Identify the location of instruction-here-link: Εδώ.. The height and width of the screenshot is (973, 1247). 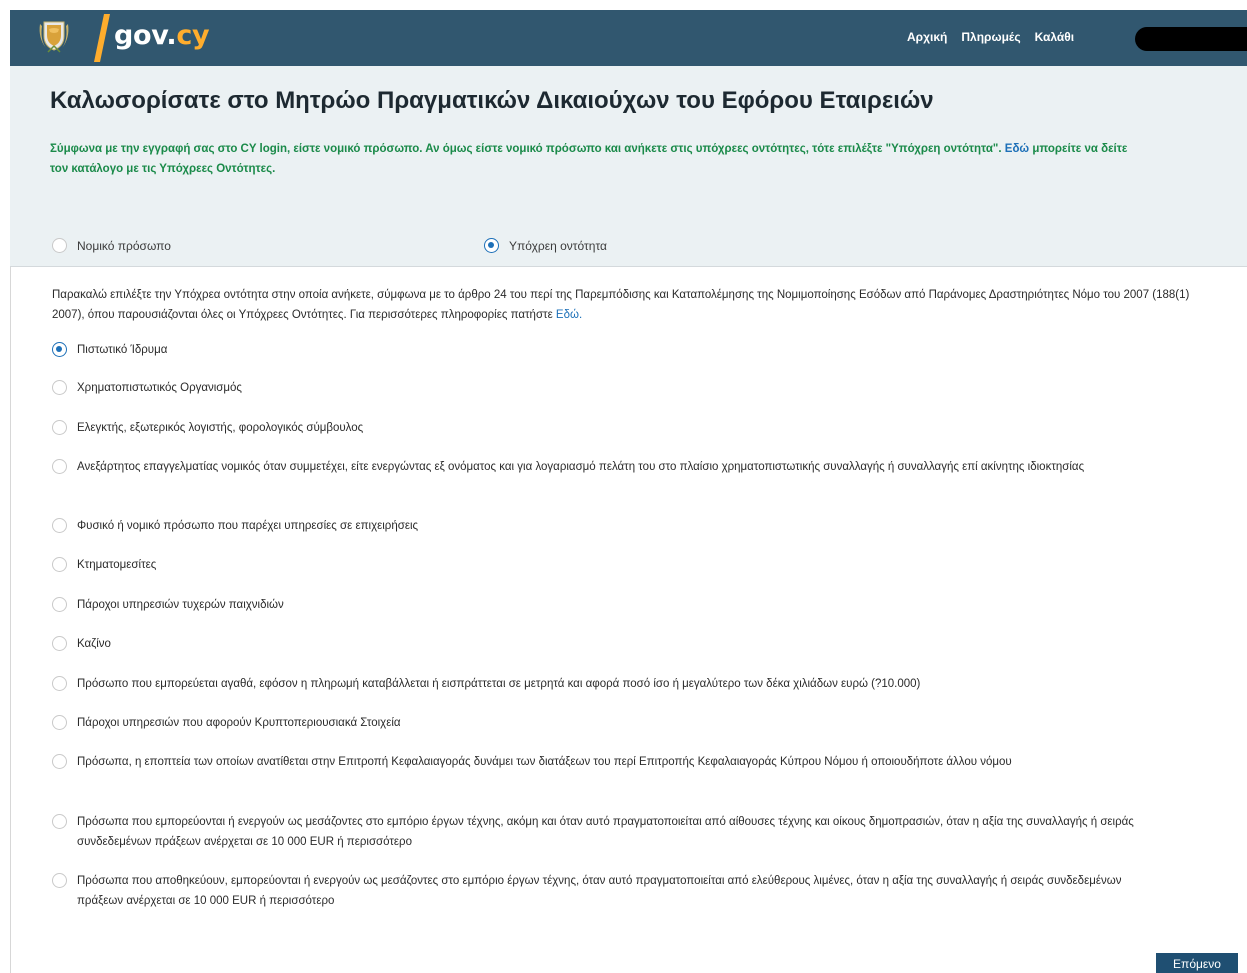
(569, 315).